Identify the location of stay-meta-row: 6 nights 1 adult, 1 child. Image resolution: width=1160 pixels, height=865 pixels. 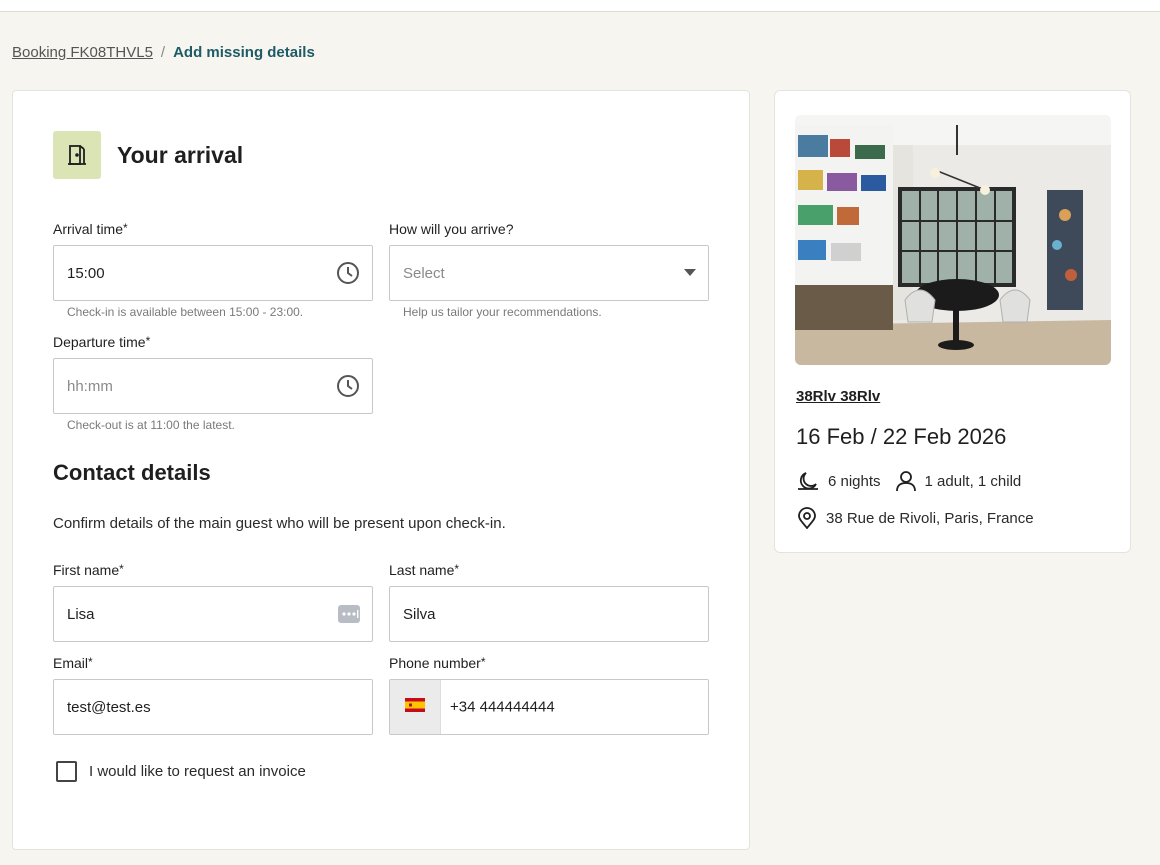
(908, 481).